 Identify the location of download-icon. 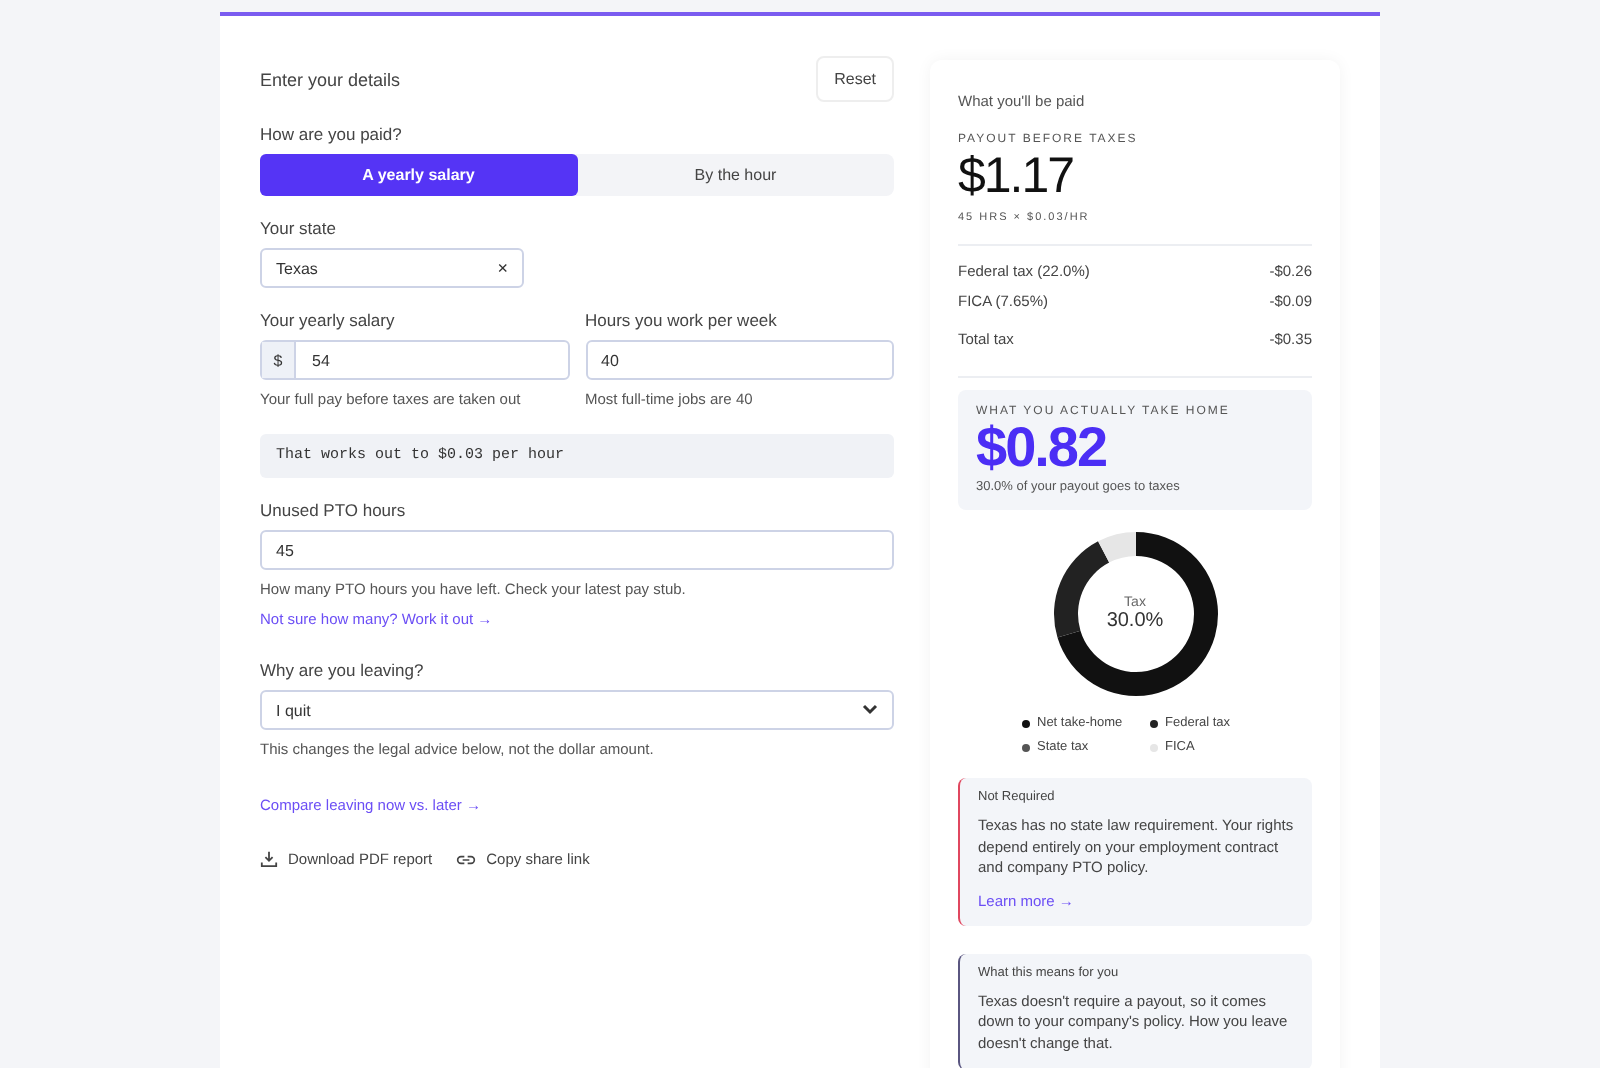
(269, 859).